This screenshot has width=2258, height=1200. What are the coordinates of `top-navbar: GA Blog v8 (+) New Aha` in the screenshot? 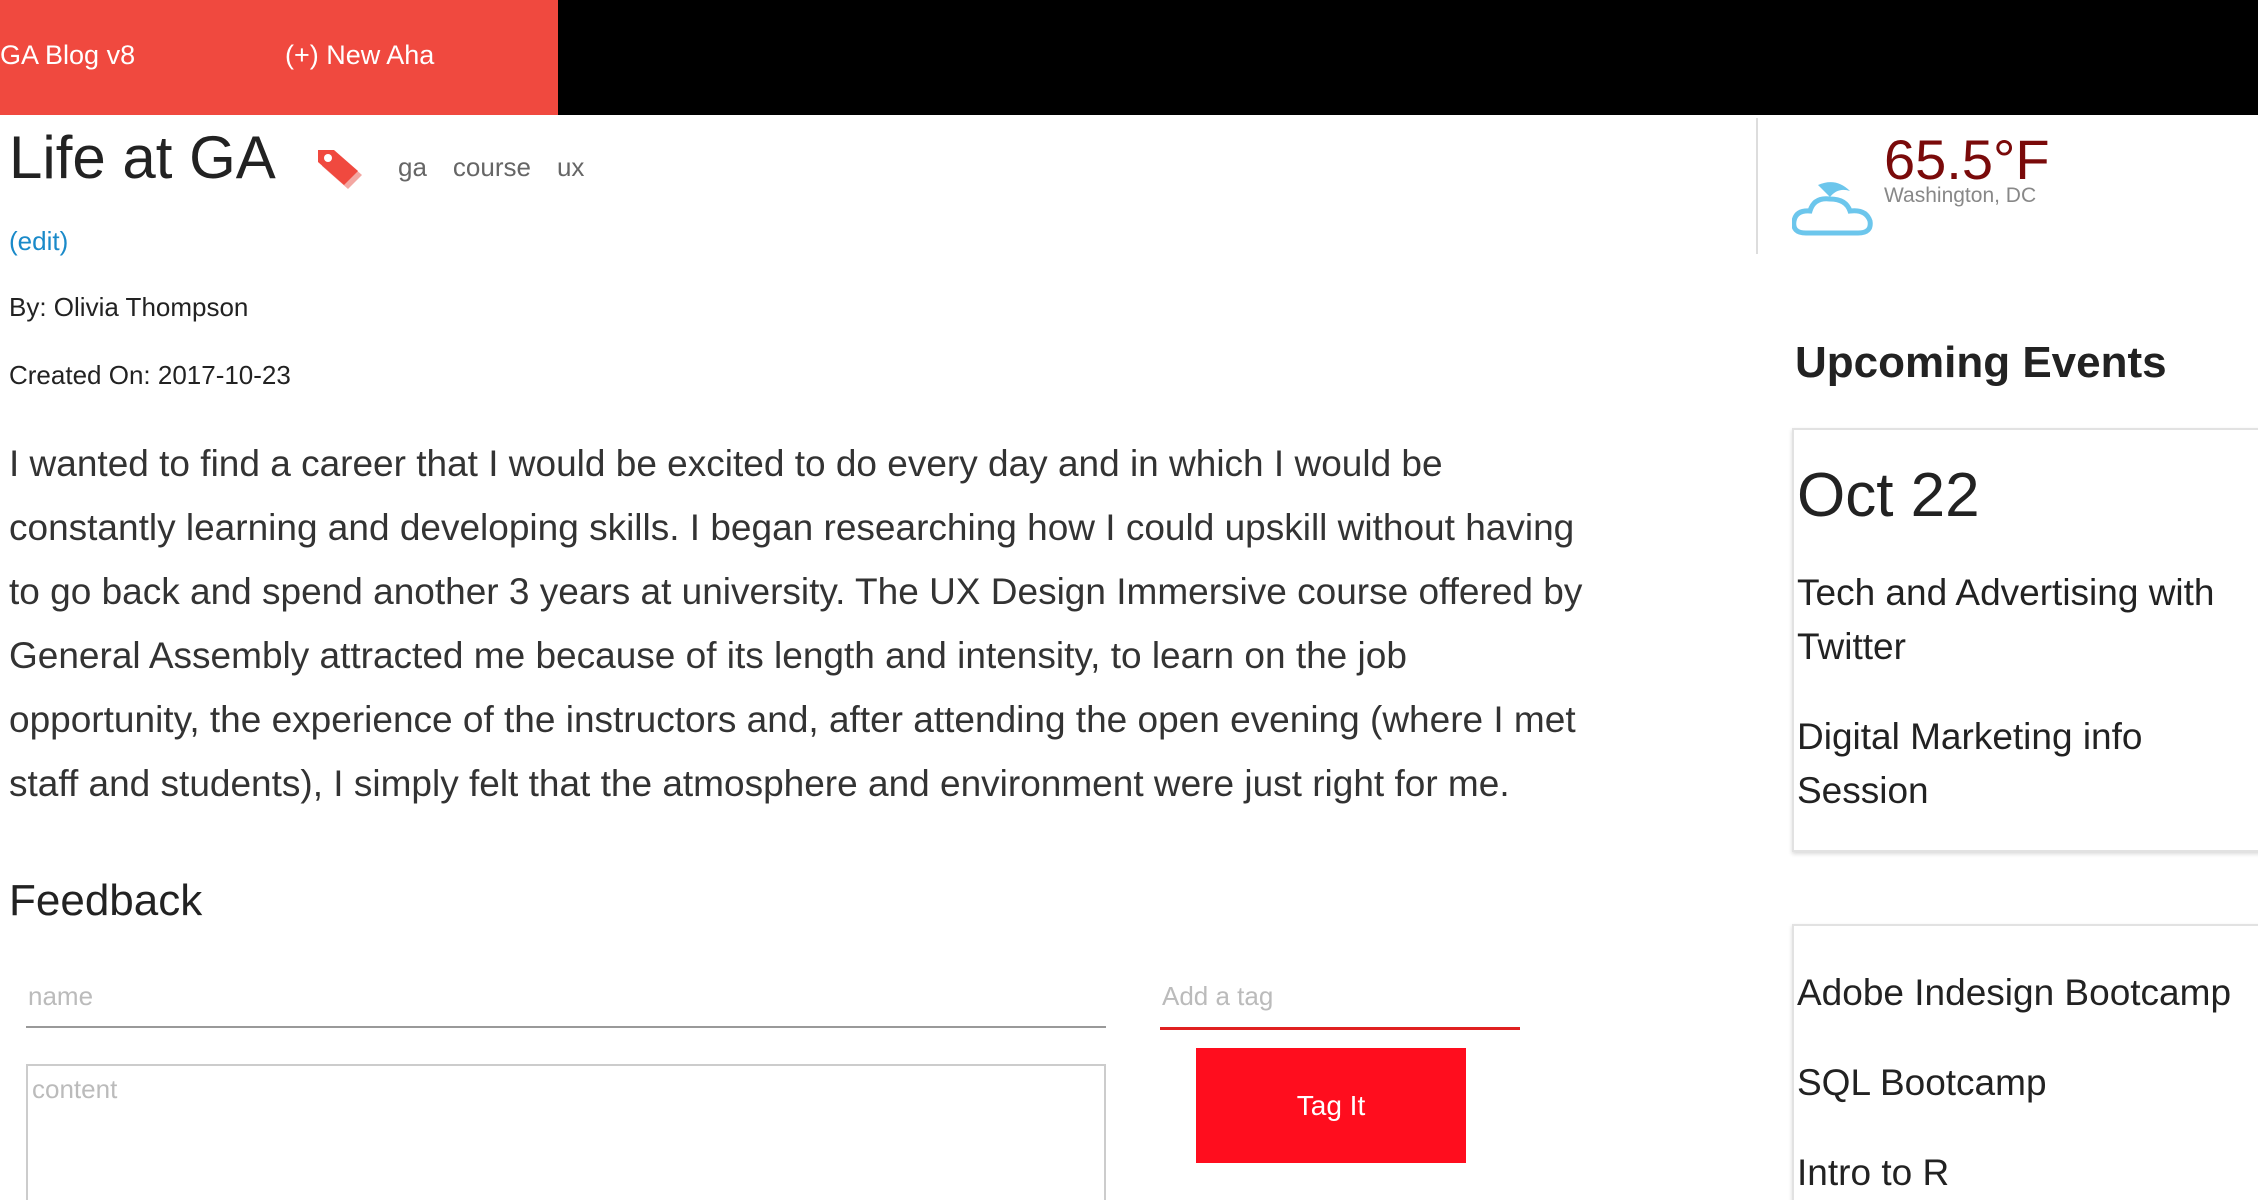 It's located at (1129, 57).